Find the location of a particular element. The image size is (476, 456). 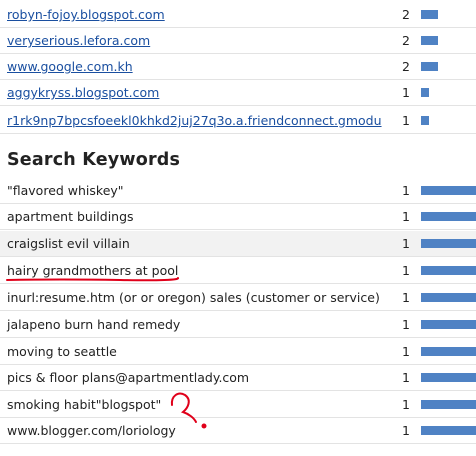

referrer-row: robyn-fojoy.blogspot.com 2 is located at coordinates (238, 15).